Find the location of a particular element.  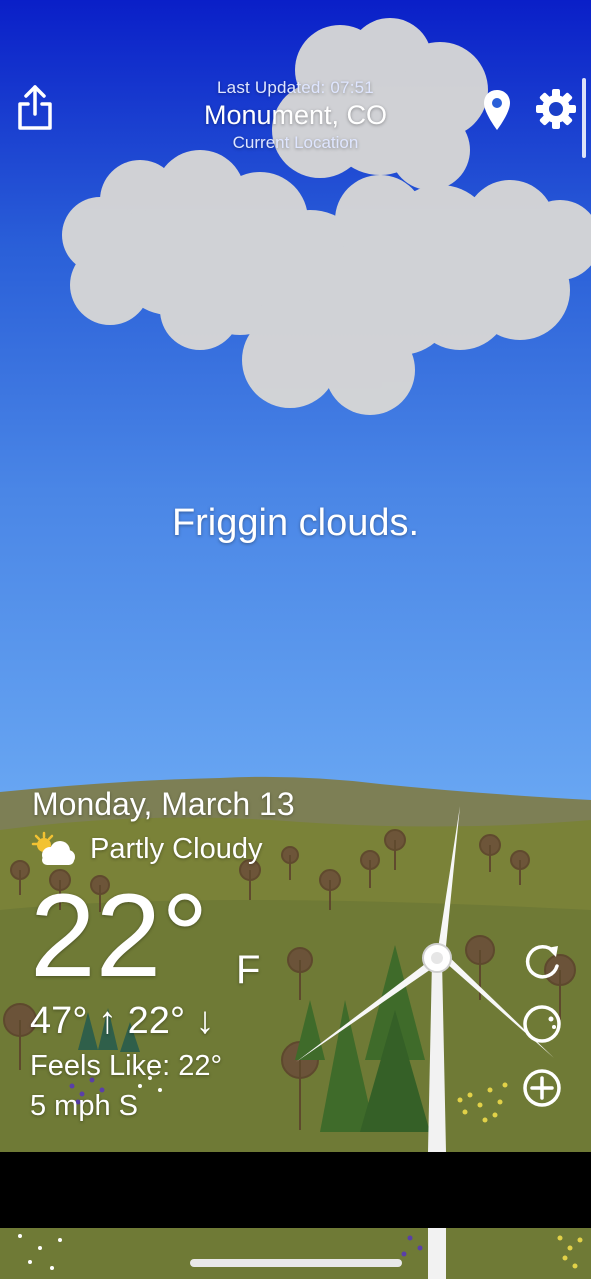

location-pin-icon is located at coordinates (497, 110).